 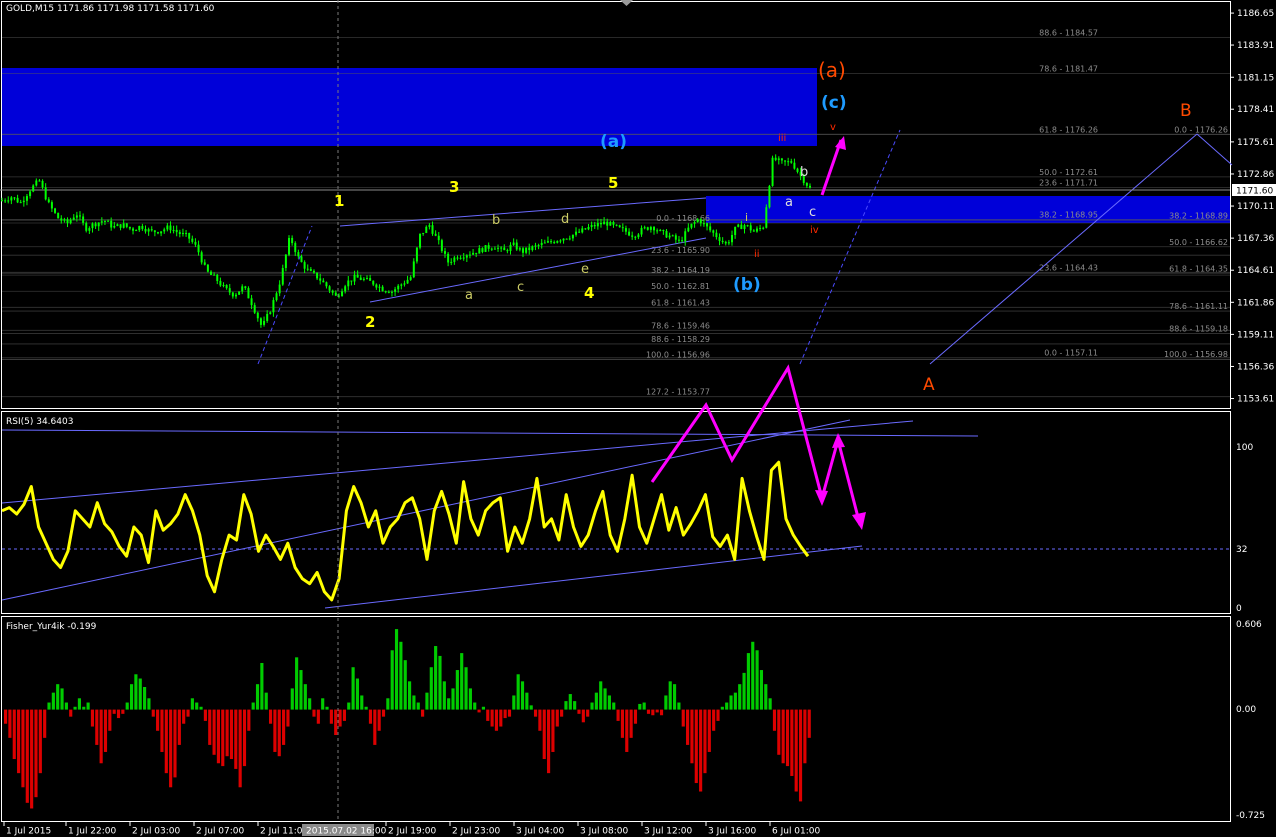 I want to click on wave-orange-a-big: (a), so click(x=832, y=70).